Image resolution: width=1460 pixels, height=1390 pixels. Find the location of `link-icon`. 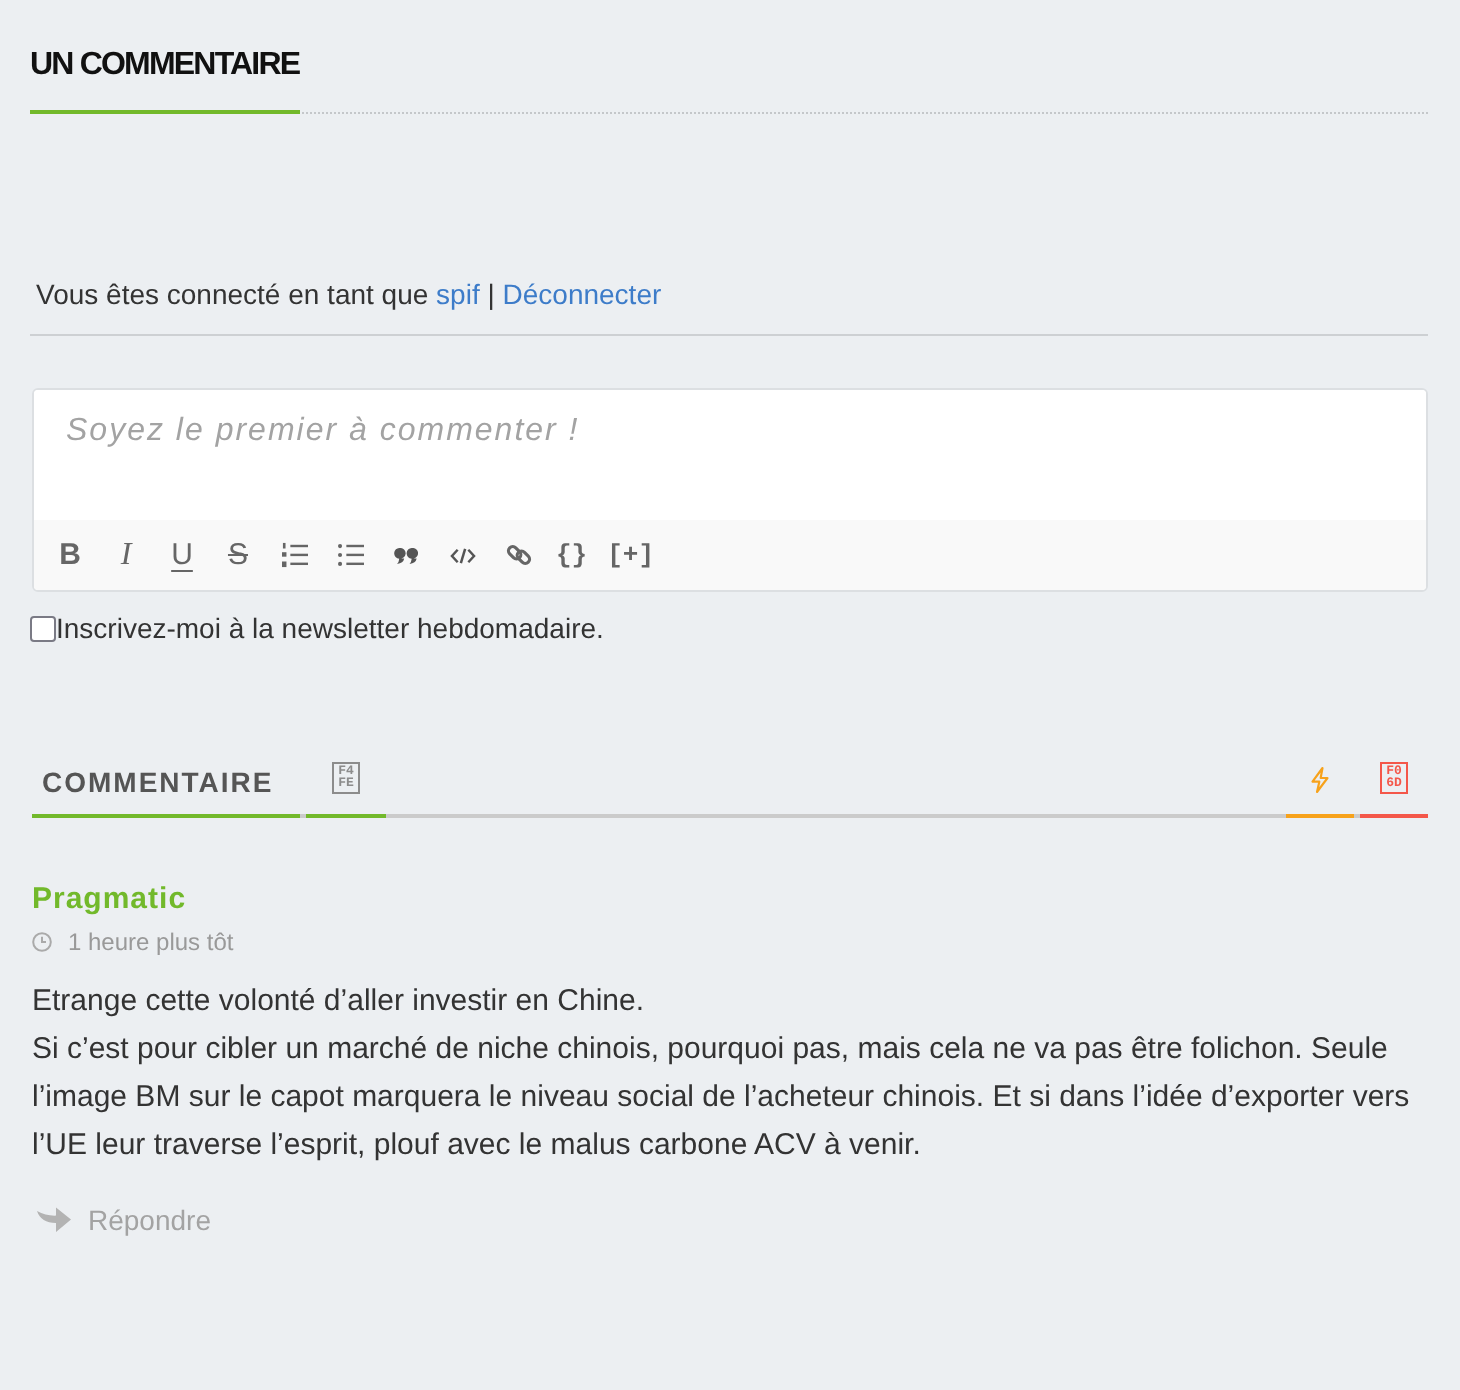

link-icon is located at coordinates (518, 555).